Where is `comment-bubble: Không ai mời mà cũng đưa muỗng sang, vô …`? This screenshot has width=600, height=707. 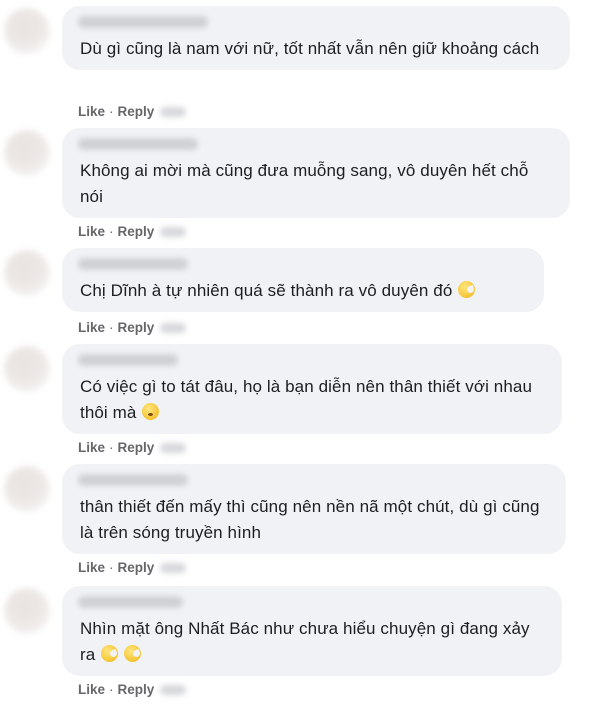
comment-bubble: Không ai mời mà cũng đưa muỗng sang, vô … is located at coordinates (316, 173).